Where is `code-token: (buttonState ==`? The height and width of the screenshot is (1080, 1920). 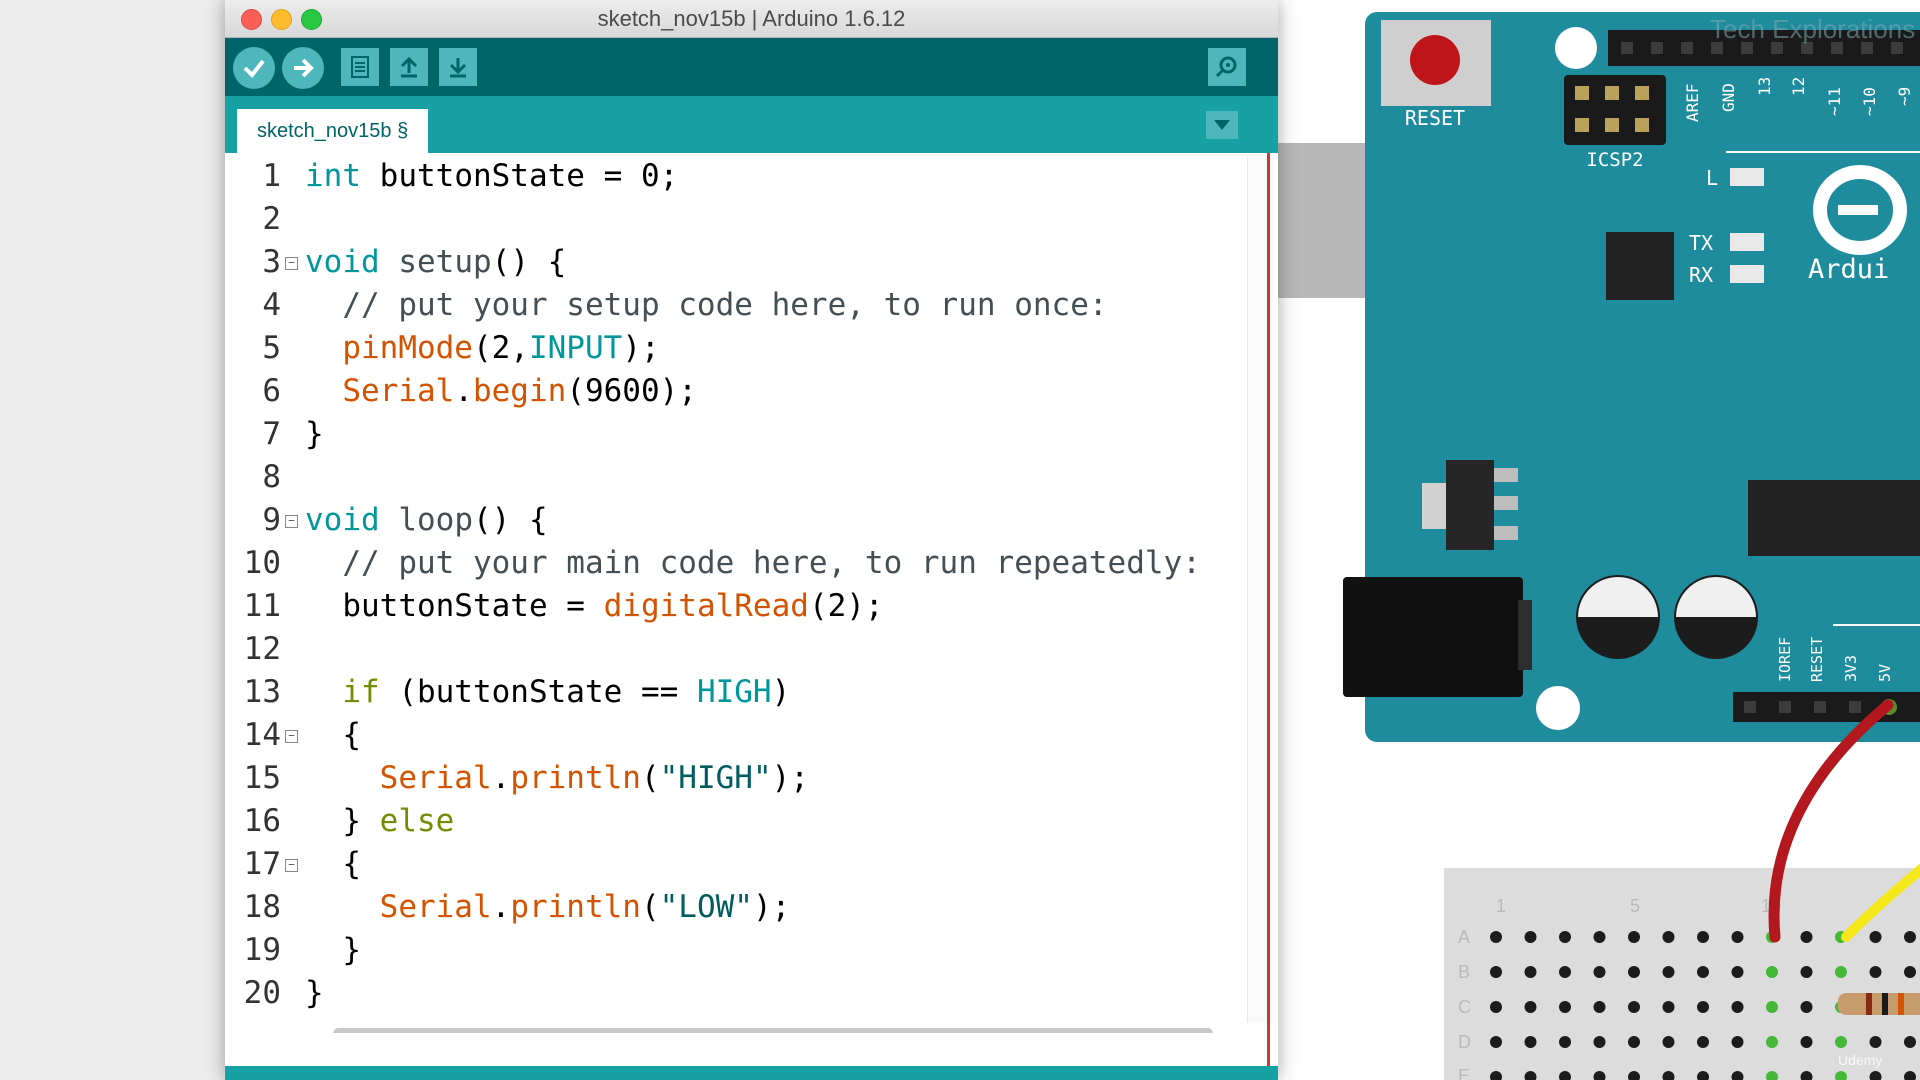
code-token: (buttonState == is located at coordinates (538, 692).